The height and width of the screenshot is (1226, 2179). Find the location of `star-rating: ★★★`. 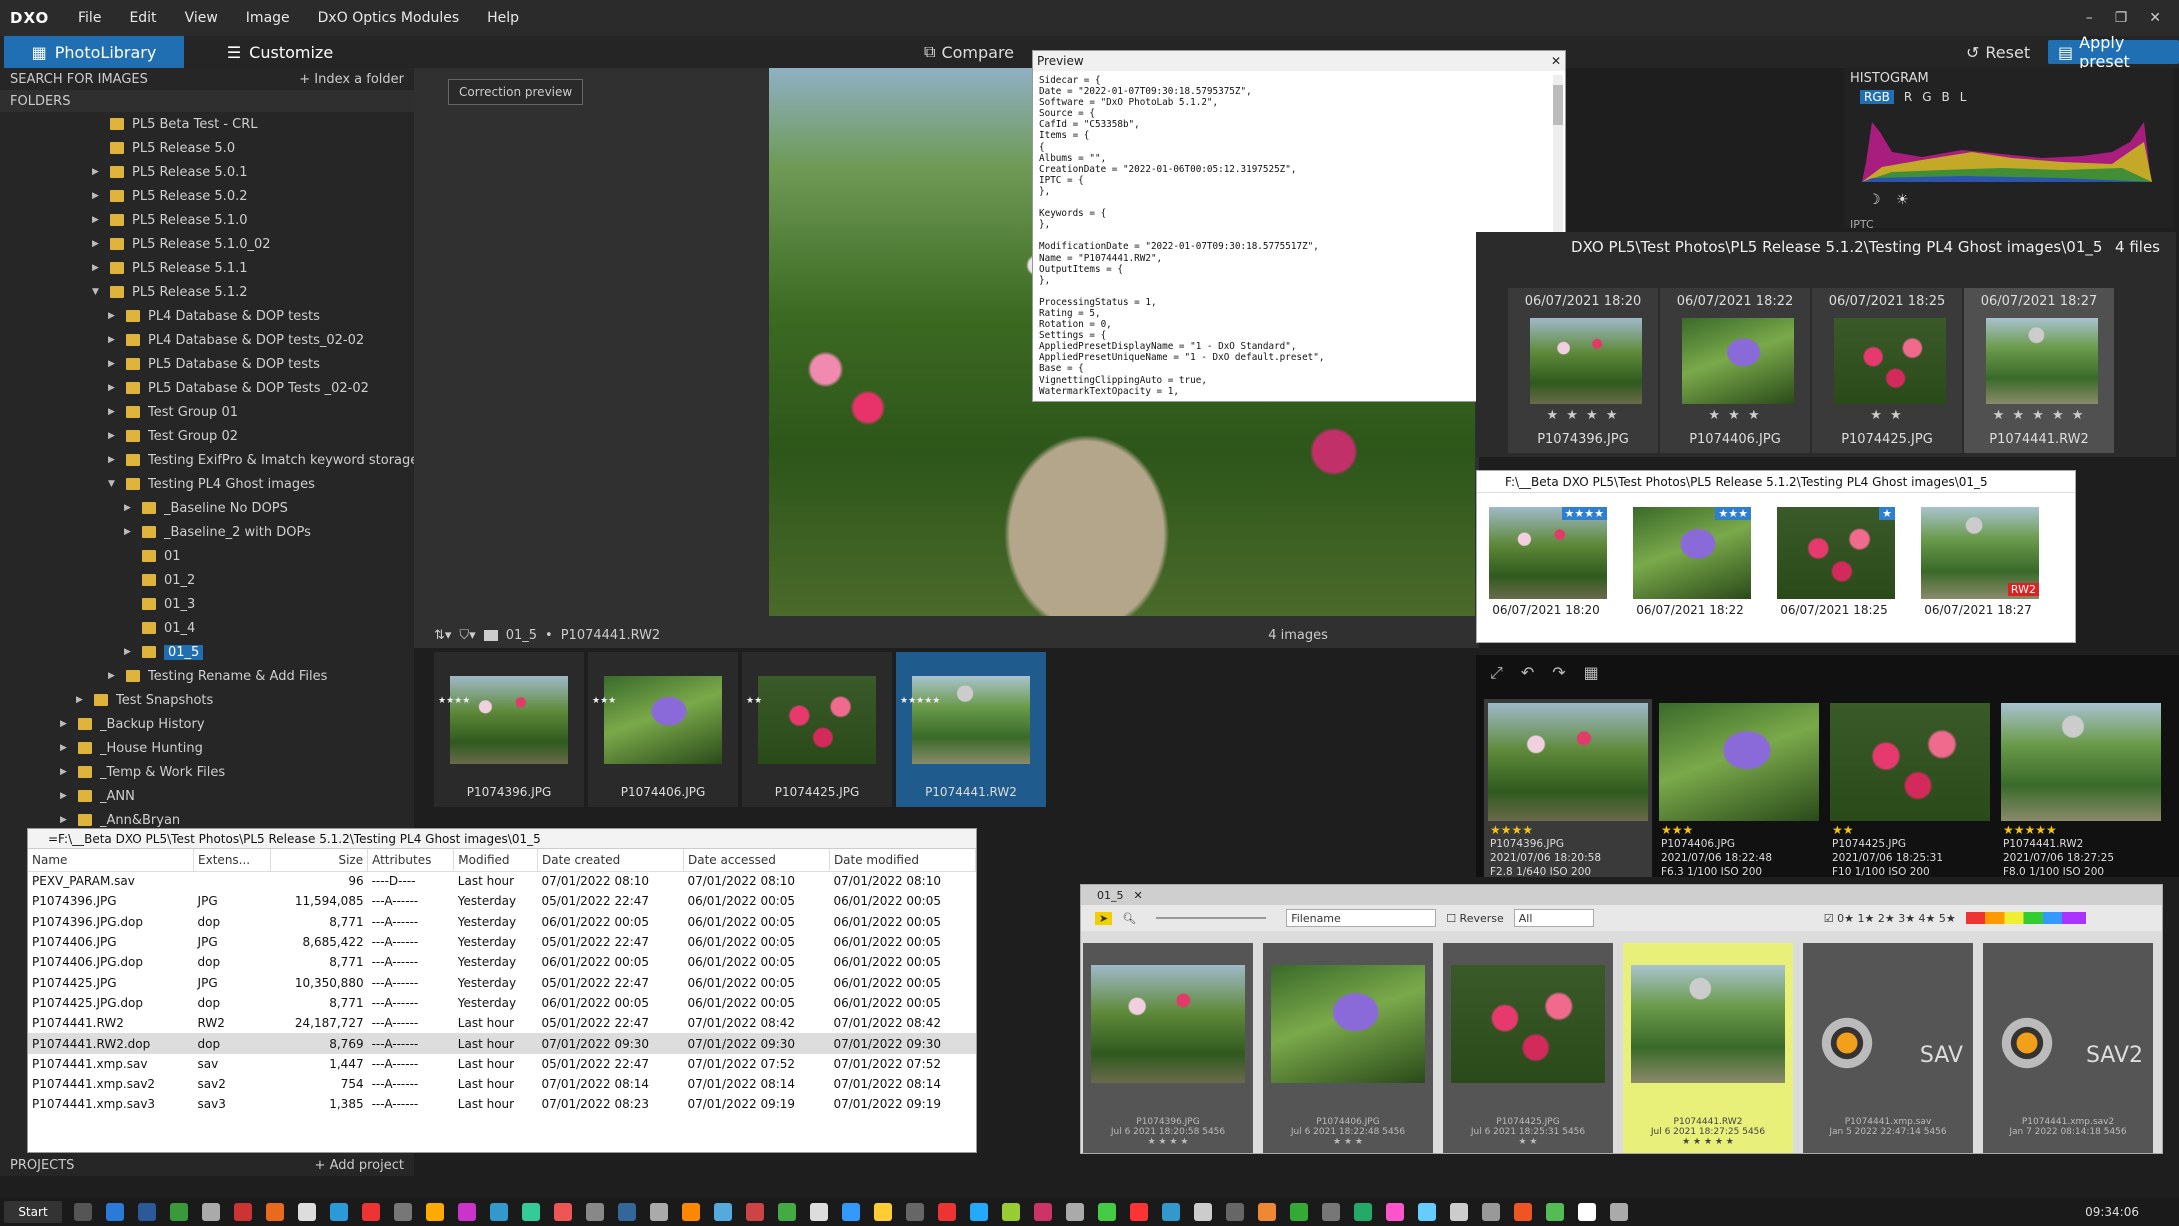

star-rating: ★★★ is located at coordinates (604, 701).